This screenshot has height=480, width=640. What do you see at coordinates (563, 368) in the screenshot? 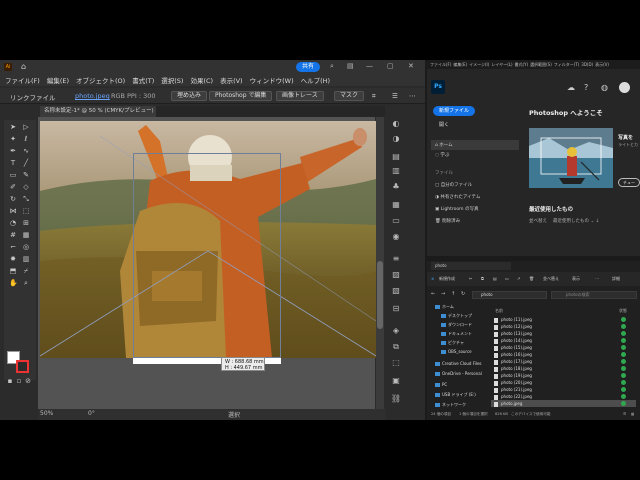
I see `list-item: photo (18).jpeg` at bounding box center [563, 368].